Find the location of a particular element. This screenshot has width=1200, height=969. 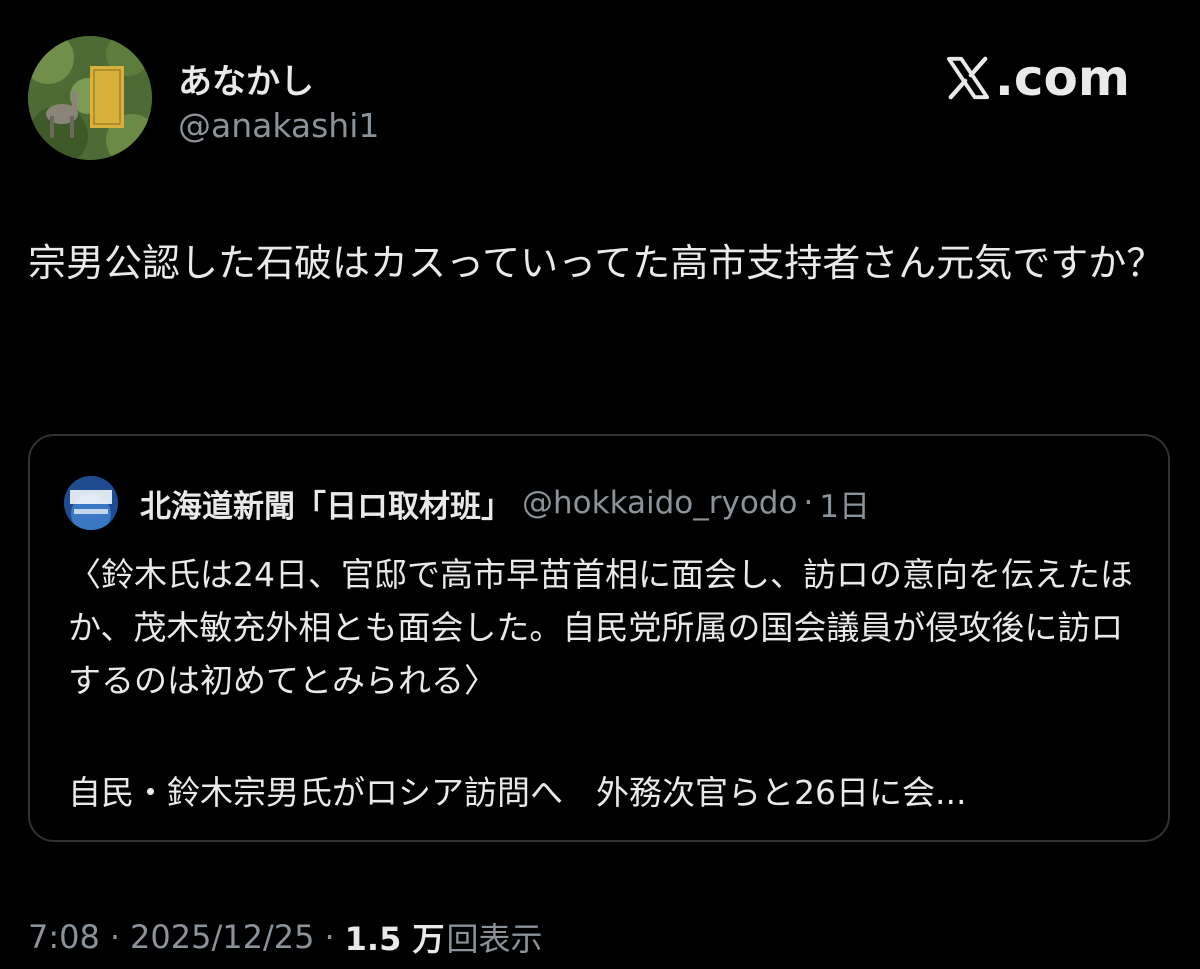

quoted-tweet-header: 北海道新聞「日ロ取材班」 @hokkaido_ryodo · 1日 is located at coordinates (467, 503).